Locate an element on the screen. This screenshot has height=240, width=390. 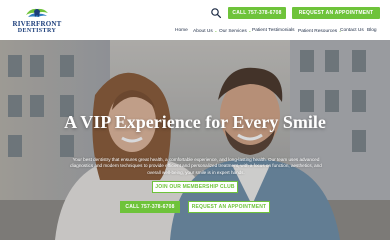
nav-item-patient-resources: Patient Resources ⌄ is located at coordinates (320, 31).